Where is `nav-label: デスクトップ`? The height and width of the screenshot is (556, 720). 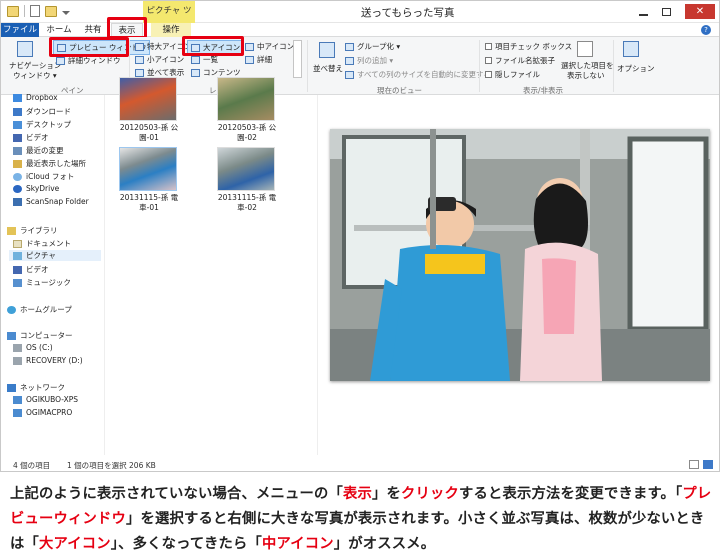 nav-label: デスクトップ is located at coordinates (48, 124).